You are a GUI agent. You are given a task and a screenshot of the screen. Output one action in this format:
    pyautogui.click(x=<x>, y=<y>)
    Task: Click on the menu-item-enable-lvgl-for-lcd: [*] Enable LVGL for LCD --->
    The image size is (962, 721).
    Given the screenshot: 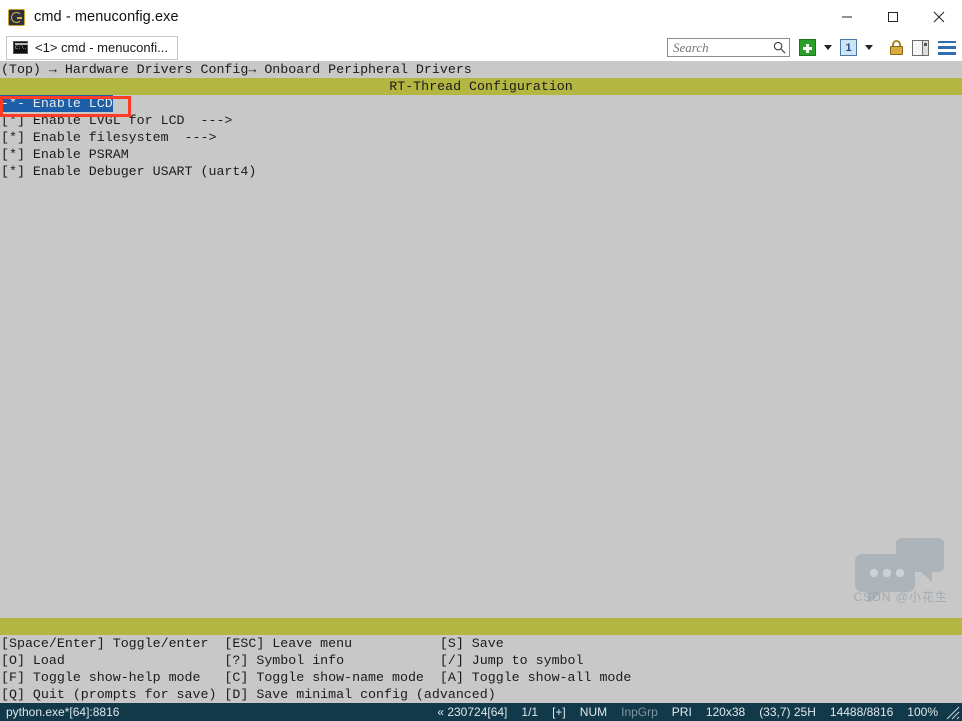 What is the action you would take?
    pyautogui.click(x=481, y=120)
    